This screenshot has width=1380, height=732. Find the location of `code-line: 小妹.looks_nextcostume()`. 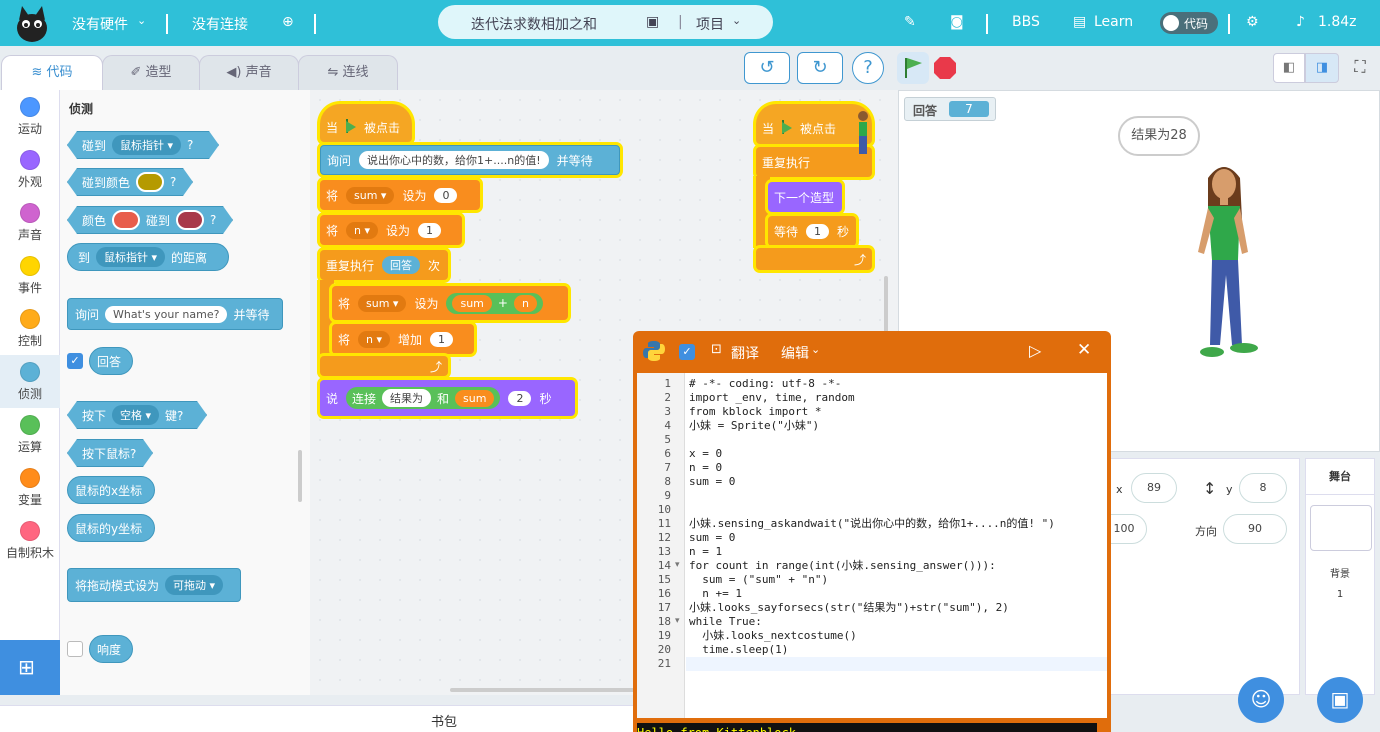

code-line: 小妹.looks_nextcostume() is located at coordinates (772, 636).